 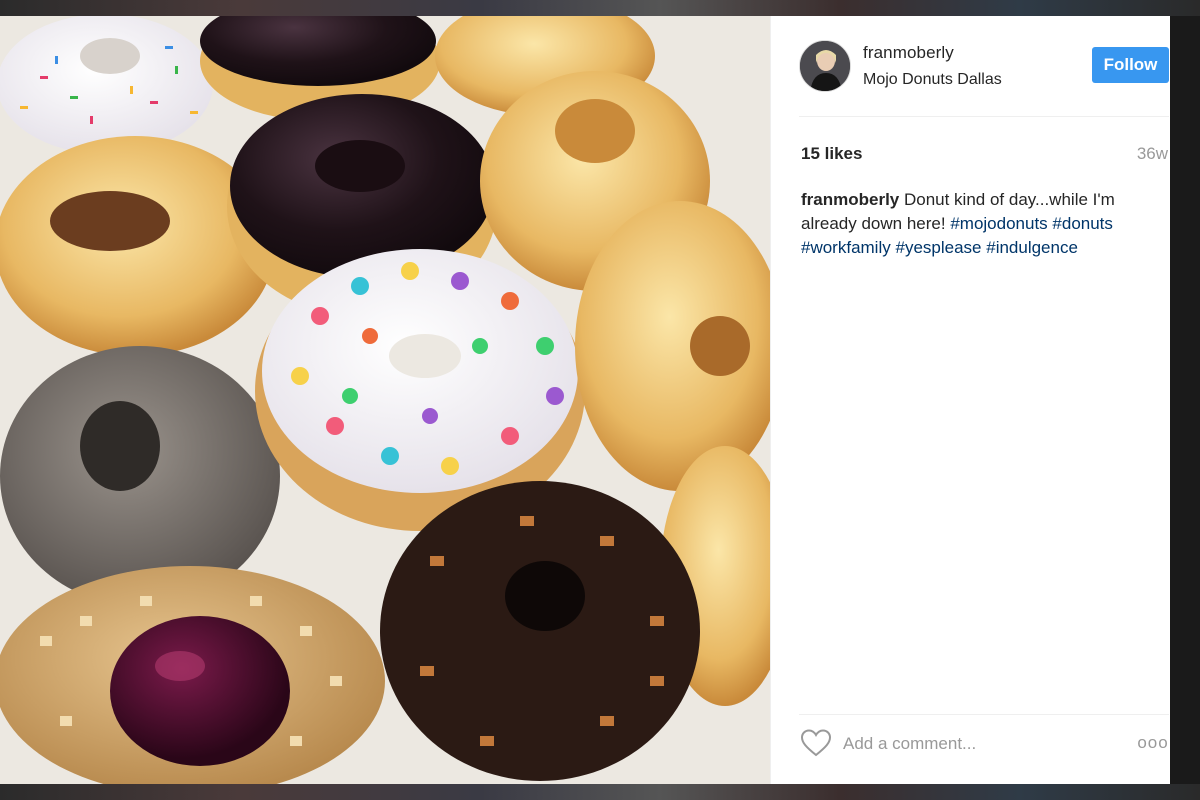 What do you see at coordinates (846, 247) in the screenshot?
I see `hashtag-link: #workfamily` at bounding box center [846, 247].